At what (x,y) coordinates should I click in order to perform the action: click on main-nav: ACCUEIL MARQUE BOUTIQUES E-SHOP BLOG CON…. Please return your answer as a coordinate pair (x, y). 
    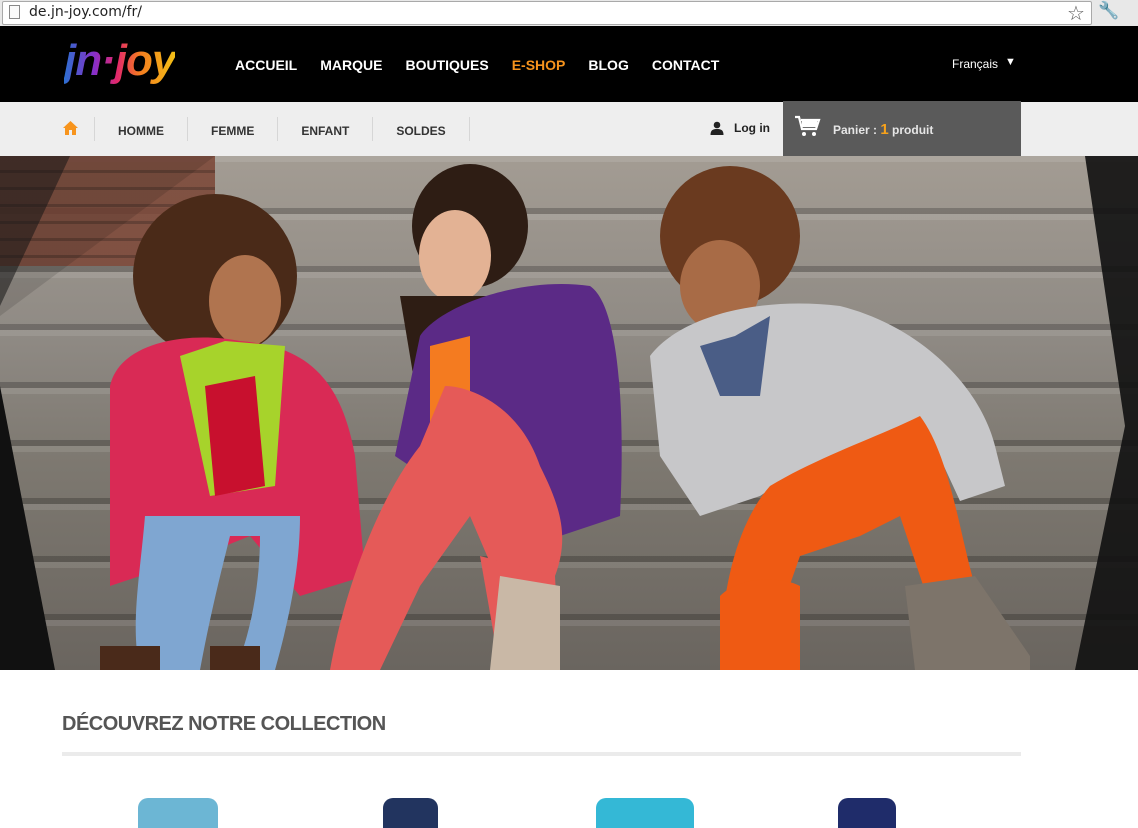
    Looking at the image, I should click on (488, 65).